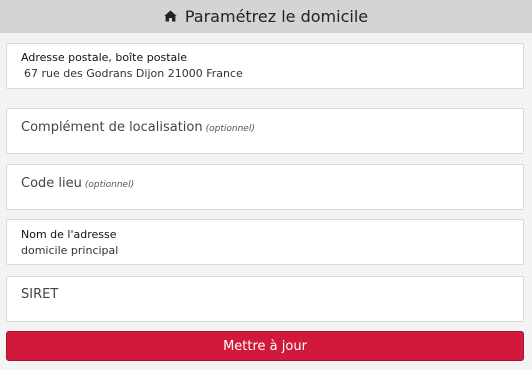 This screenshot has width=532, height=370. I want to click on address-name-field: Nom de l'adresse domicile principal, so click(265, 242).